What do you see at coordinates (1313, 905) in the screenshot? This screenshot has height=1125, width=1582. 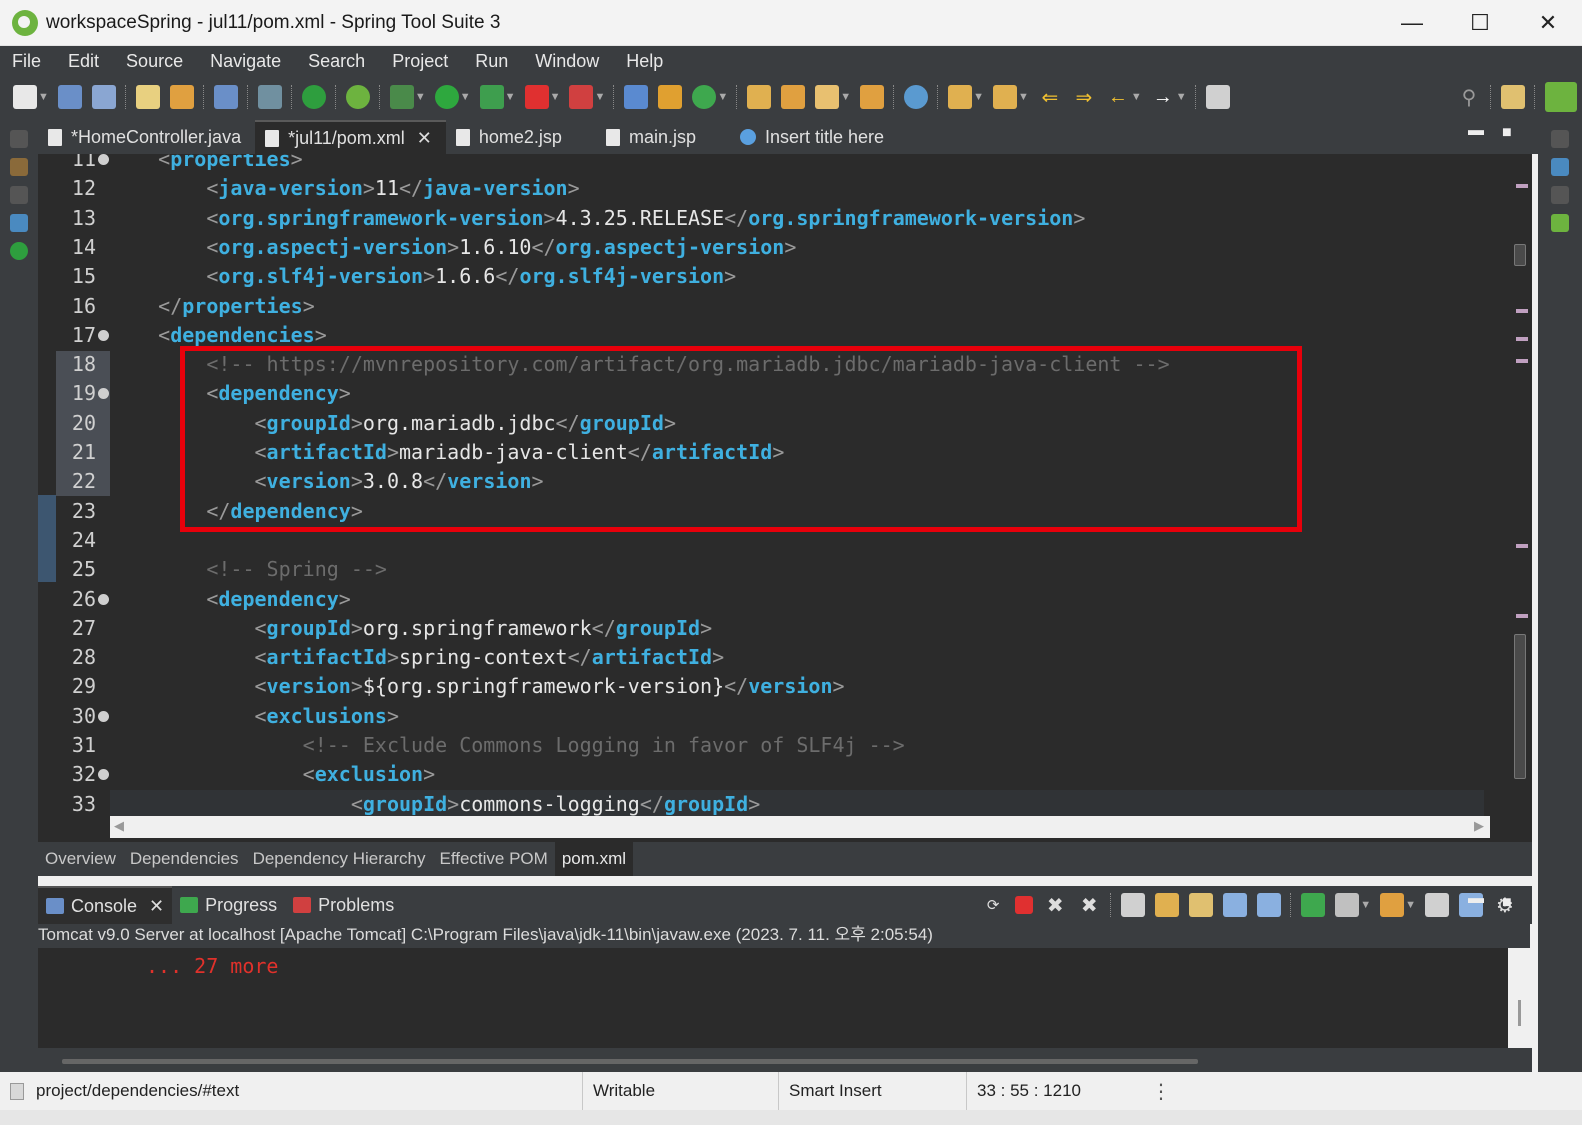 I see `pin-console-icon` at bounding box center [1313, 905].